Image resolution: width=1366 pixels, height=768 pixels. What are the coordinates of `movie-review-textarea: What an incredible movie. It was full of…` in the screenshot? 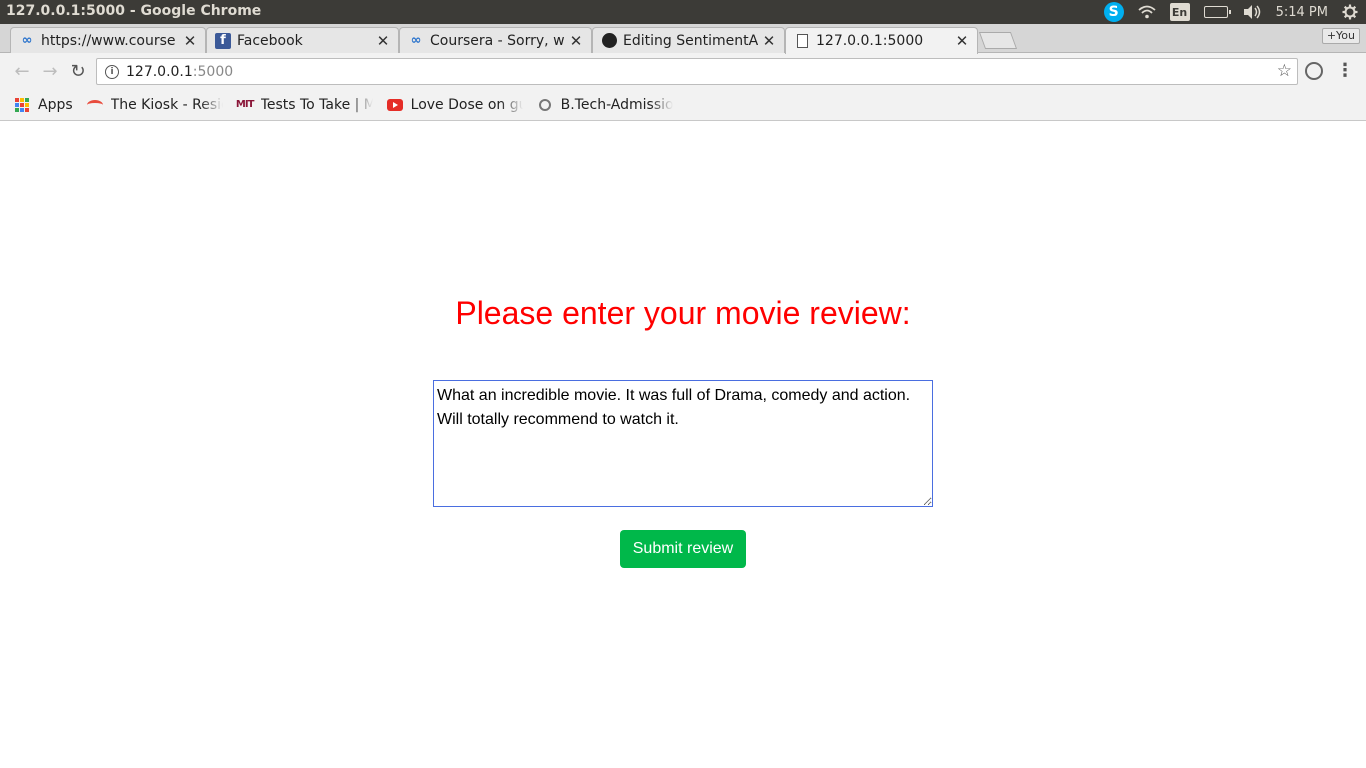 It's located at (683, 443).